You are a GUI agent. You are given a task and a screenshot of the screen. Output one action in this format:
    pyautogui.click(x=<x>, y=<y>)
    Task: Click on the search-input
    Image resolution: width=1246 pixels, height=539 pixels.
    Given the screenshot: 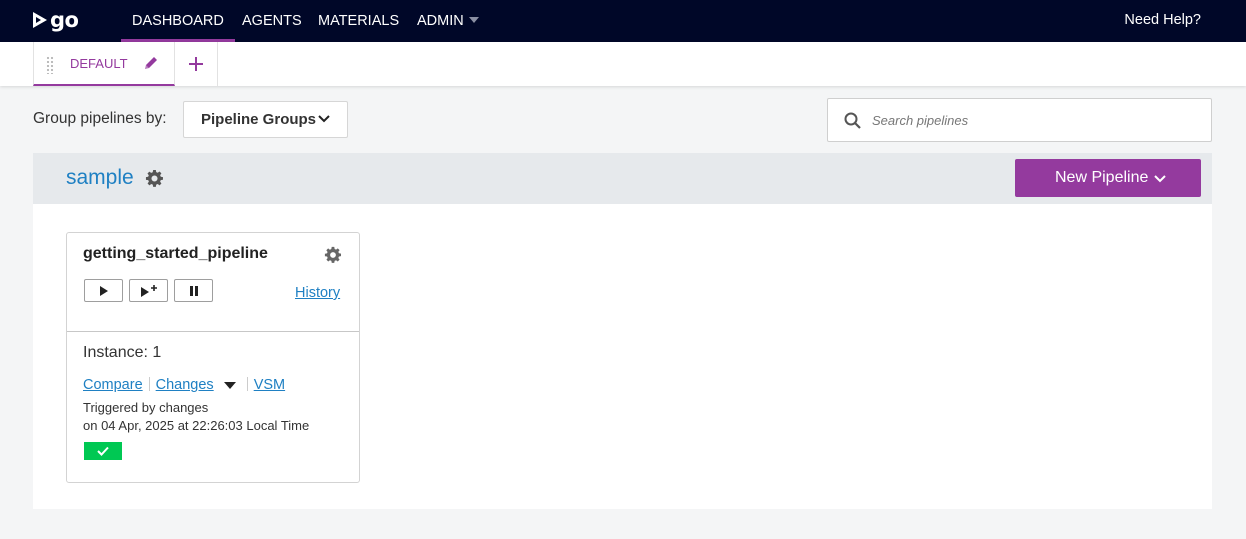 What is the action you would take?
    pyautogui.click(x=1032, y=120)
    